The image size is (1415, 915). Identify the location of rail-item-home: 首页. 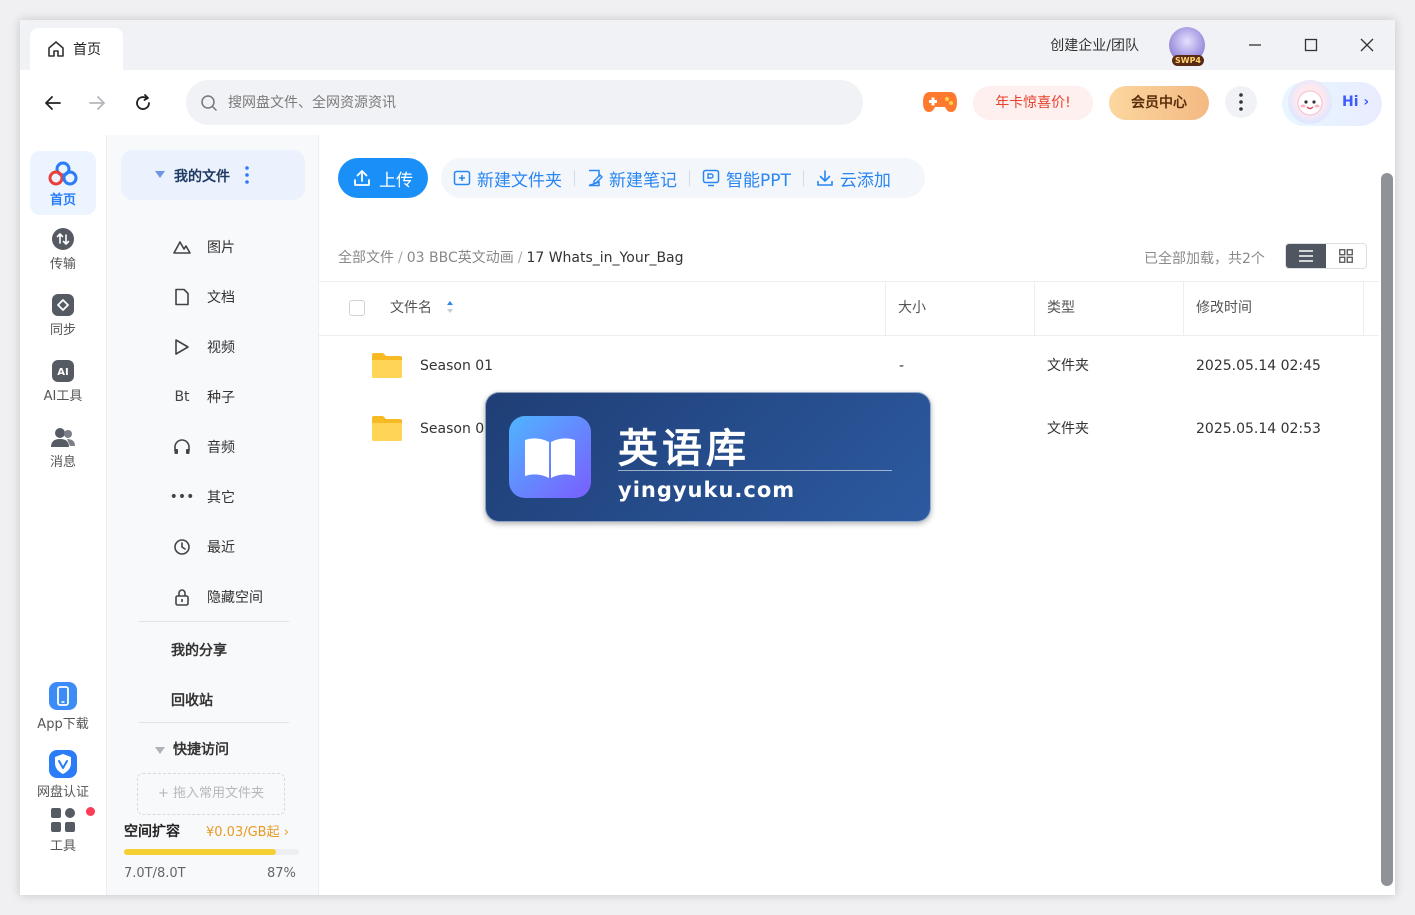
(63, 183).